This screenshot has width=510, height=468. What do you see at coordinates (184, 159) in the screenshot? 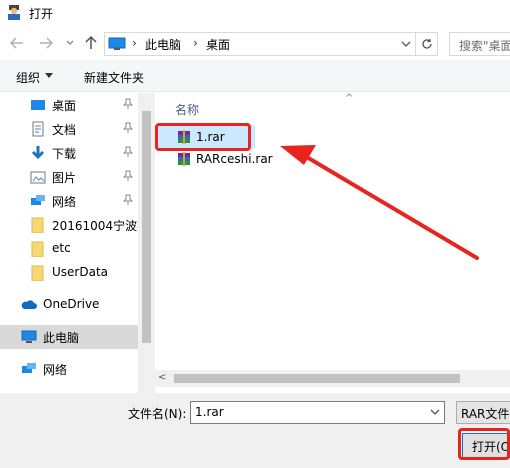
I see `rar-archive-icon` at bounding box center [184, 159].